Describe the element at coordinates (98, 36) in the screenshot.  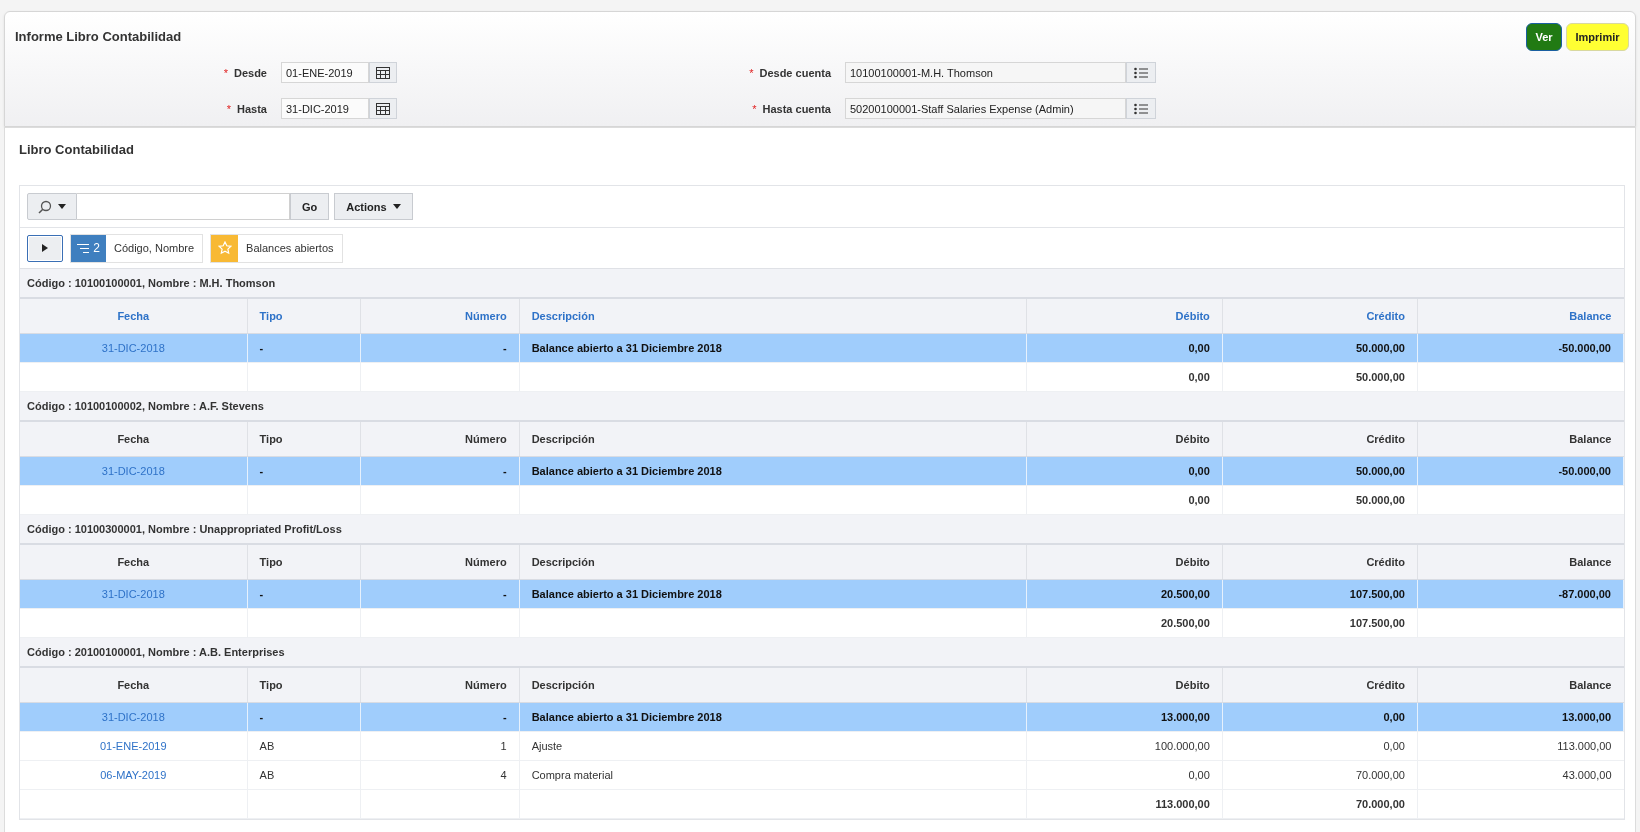
I see `page-title: Informe Libro Contabilidad` at that location.